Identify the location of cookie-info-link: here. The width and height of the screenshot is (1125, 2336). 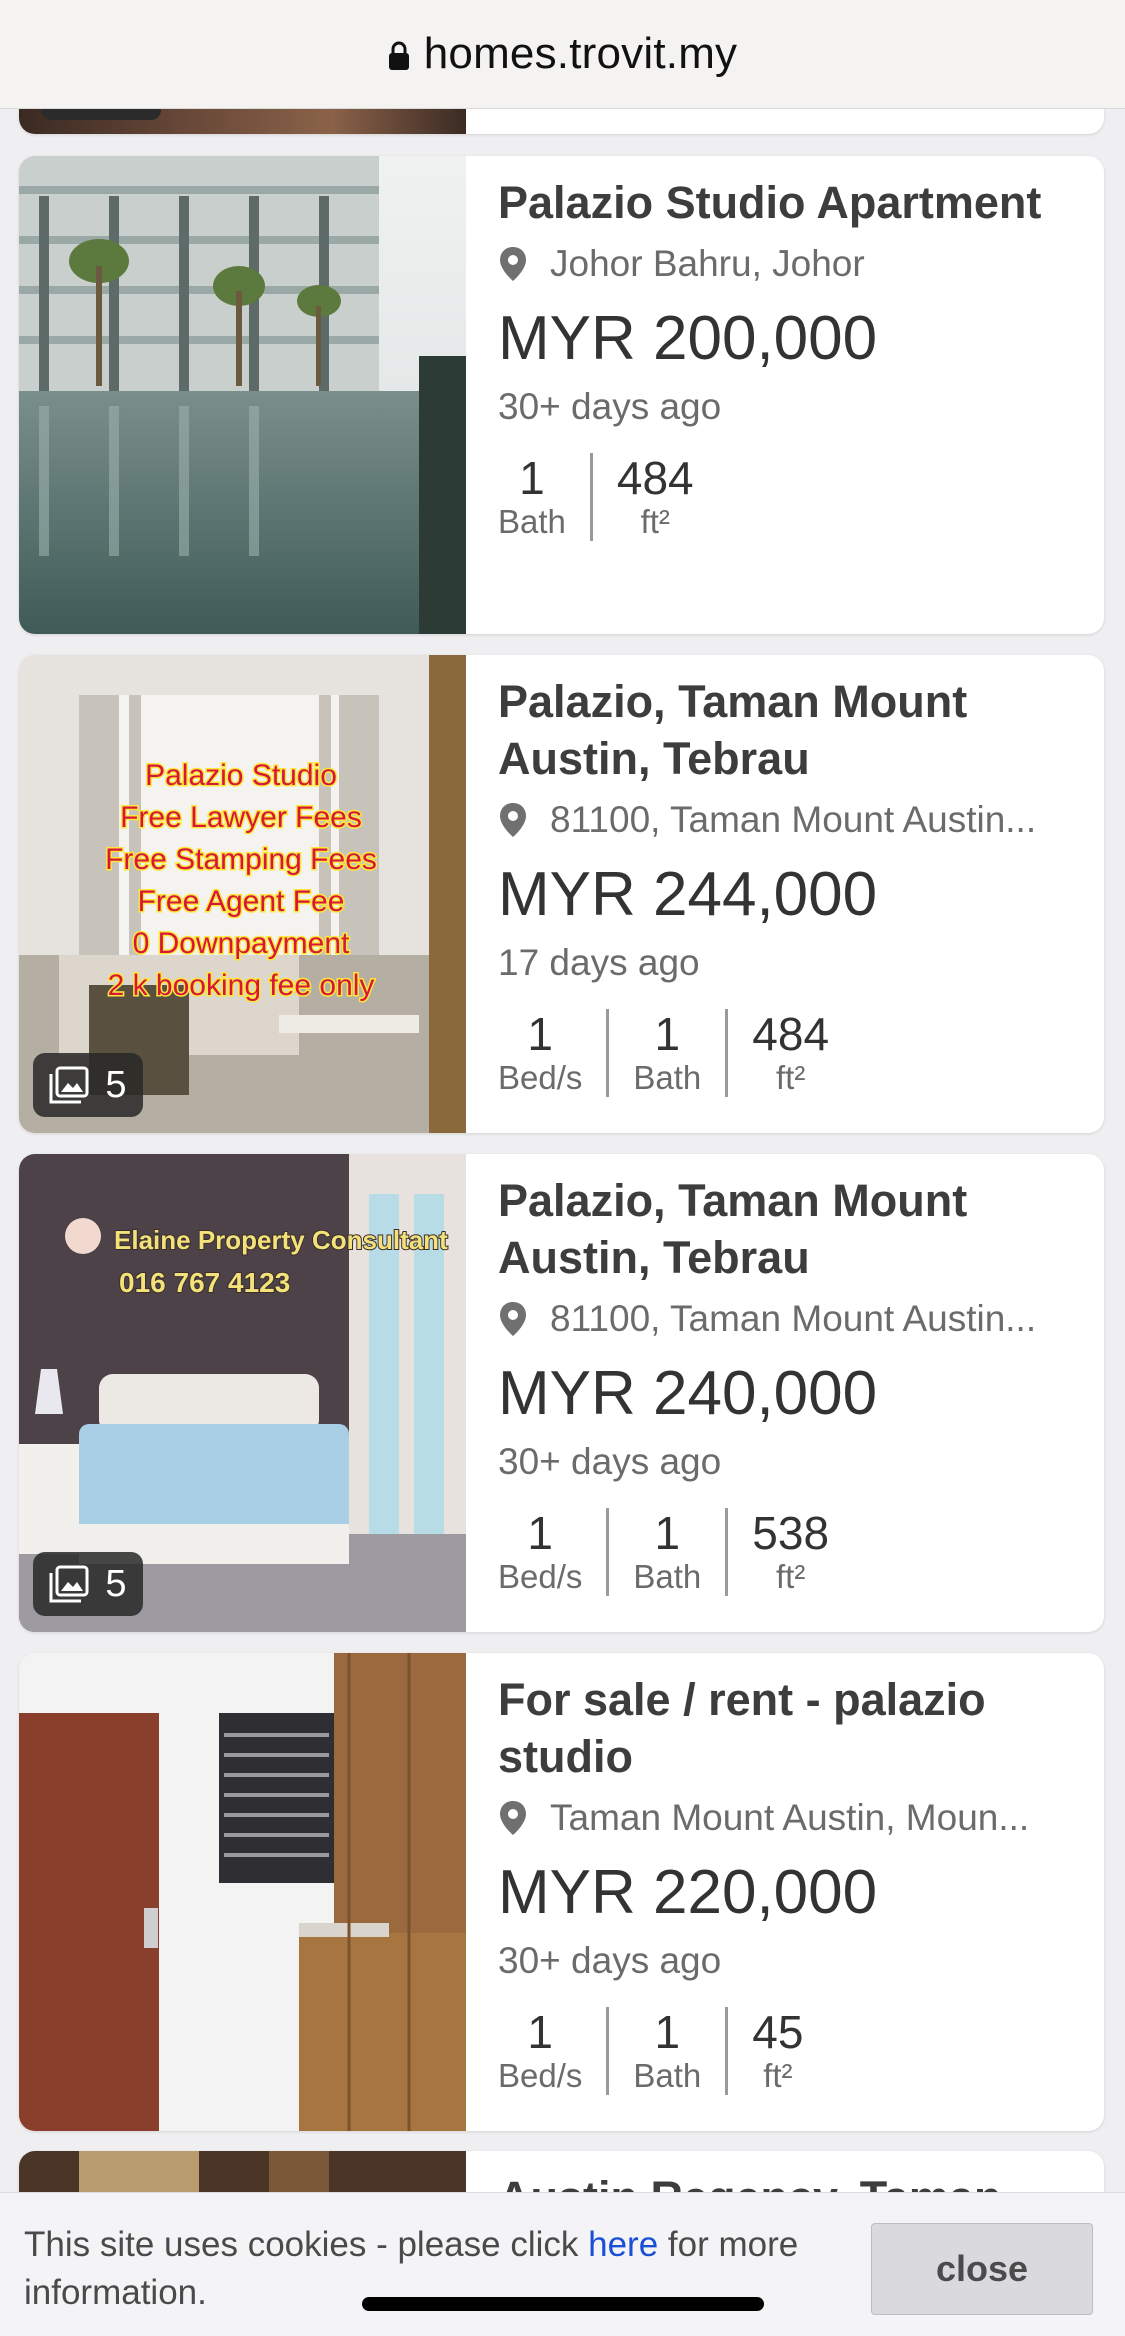
(623, 2244).